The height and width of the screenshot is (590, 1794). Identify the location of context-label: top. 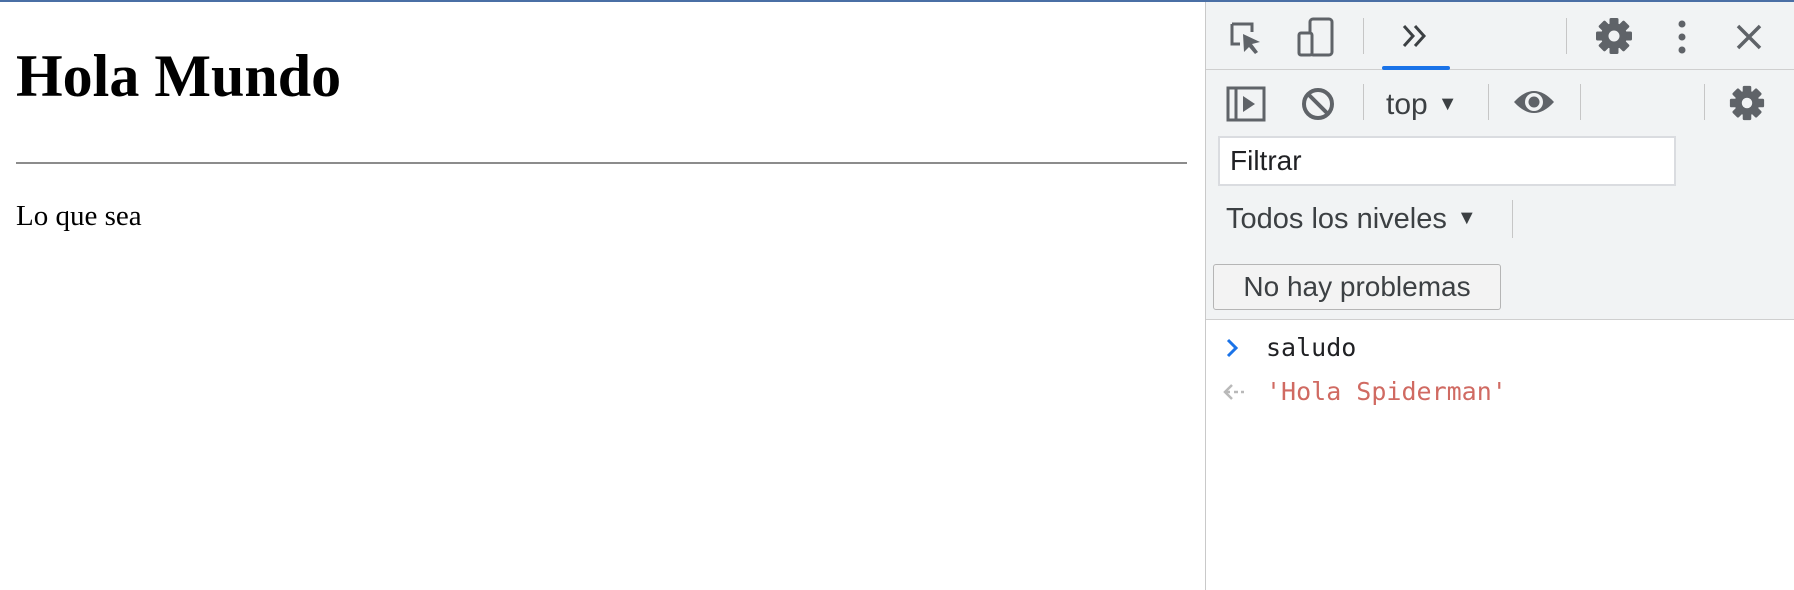
(1407, 104).